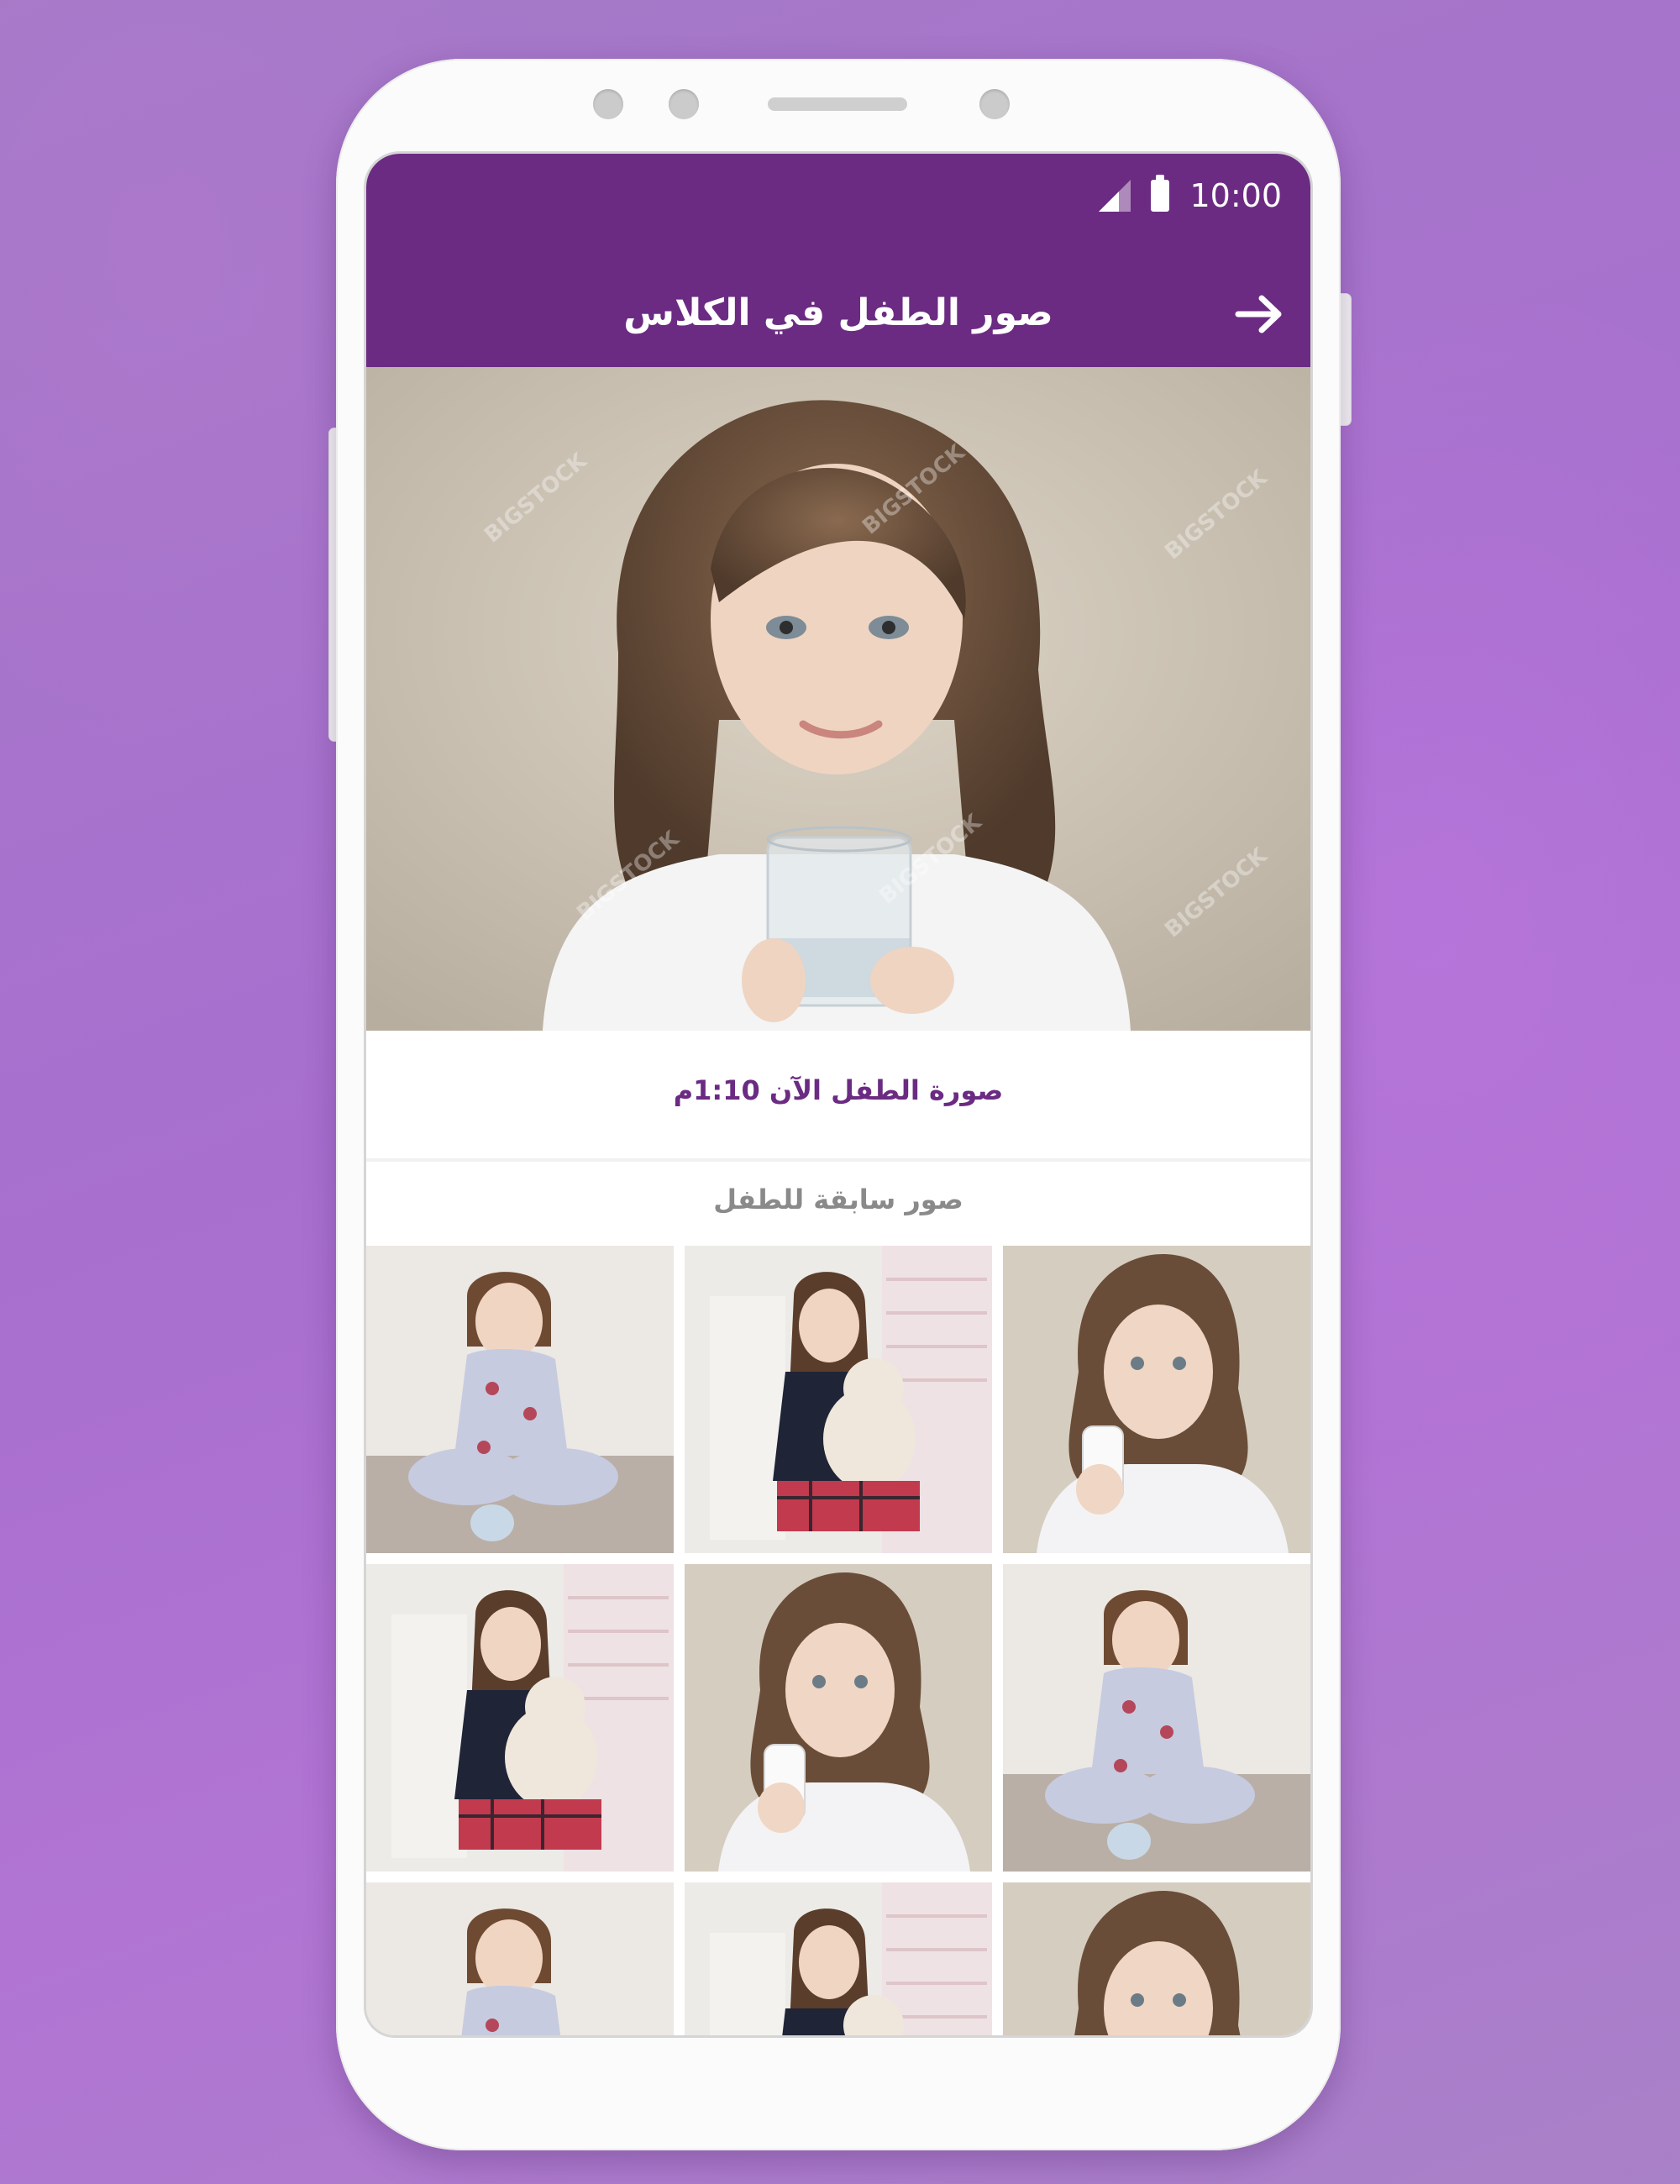 Image resolution: width=1680 pixels, height=2184 pixels. What do you see at coordinates (1115, 196) in the screenshot?
I see `signal-icon` at bounding box center [1115, 196].